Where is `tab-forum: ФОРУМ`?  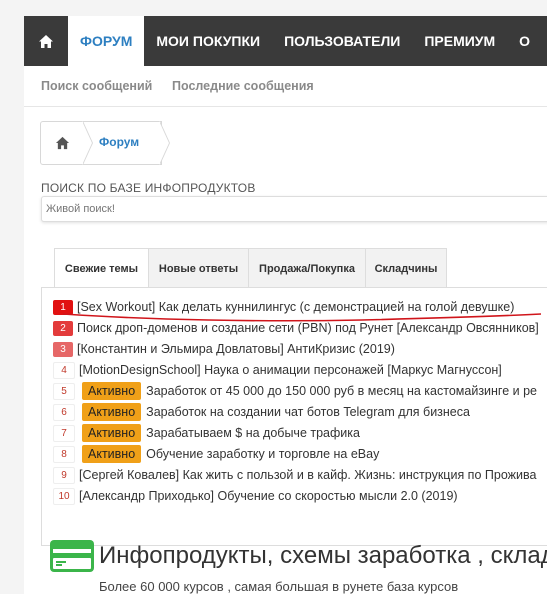
tab-forum: ФОРУМ is located at coordinates (106, 41).